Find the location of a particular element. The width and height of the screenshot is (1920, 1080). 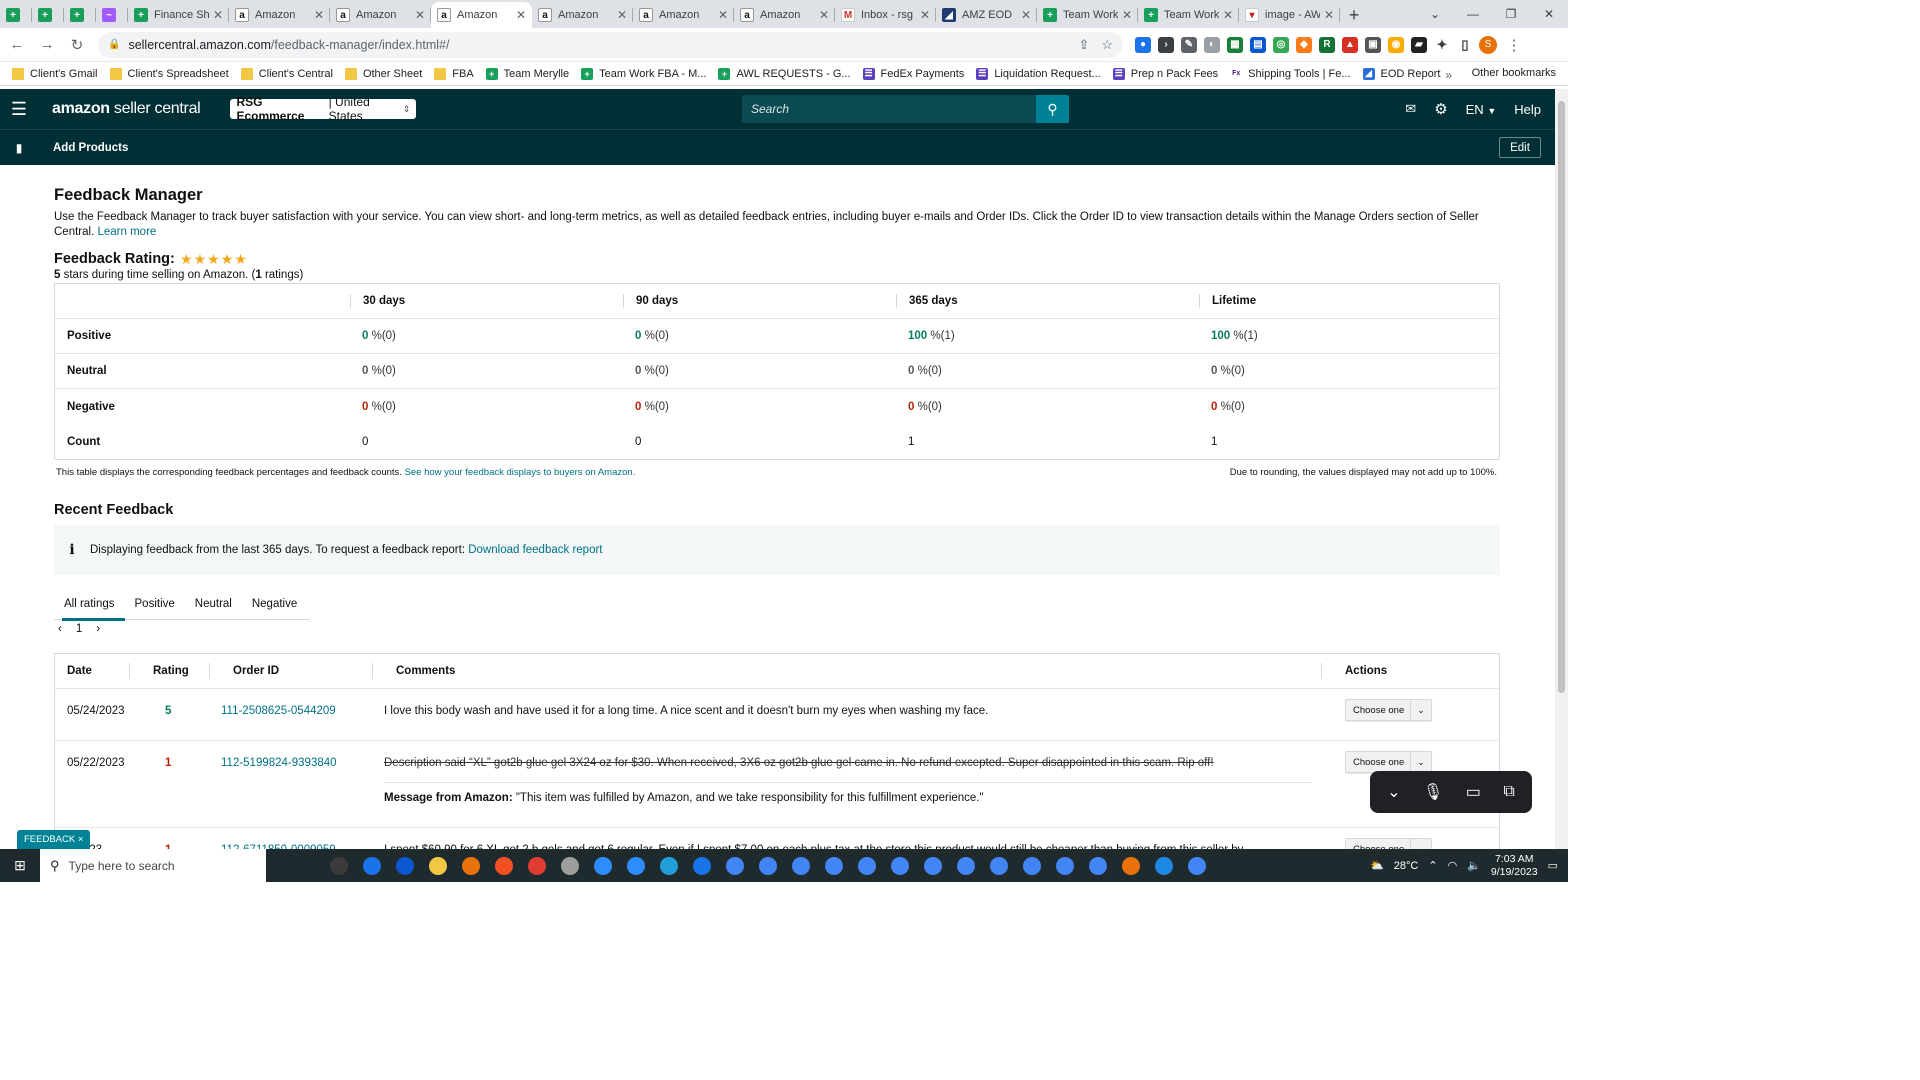

extension-icon: › is located at coordinates (1166, 44).